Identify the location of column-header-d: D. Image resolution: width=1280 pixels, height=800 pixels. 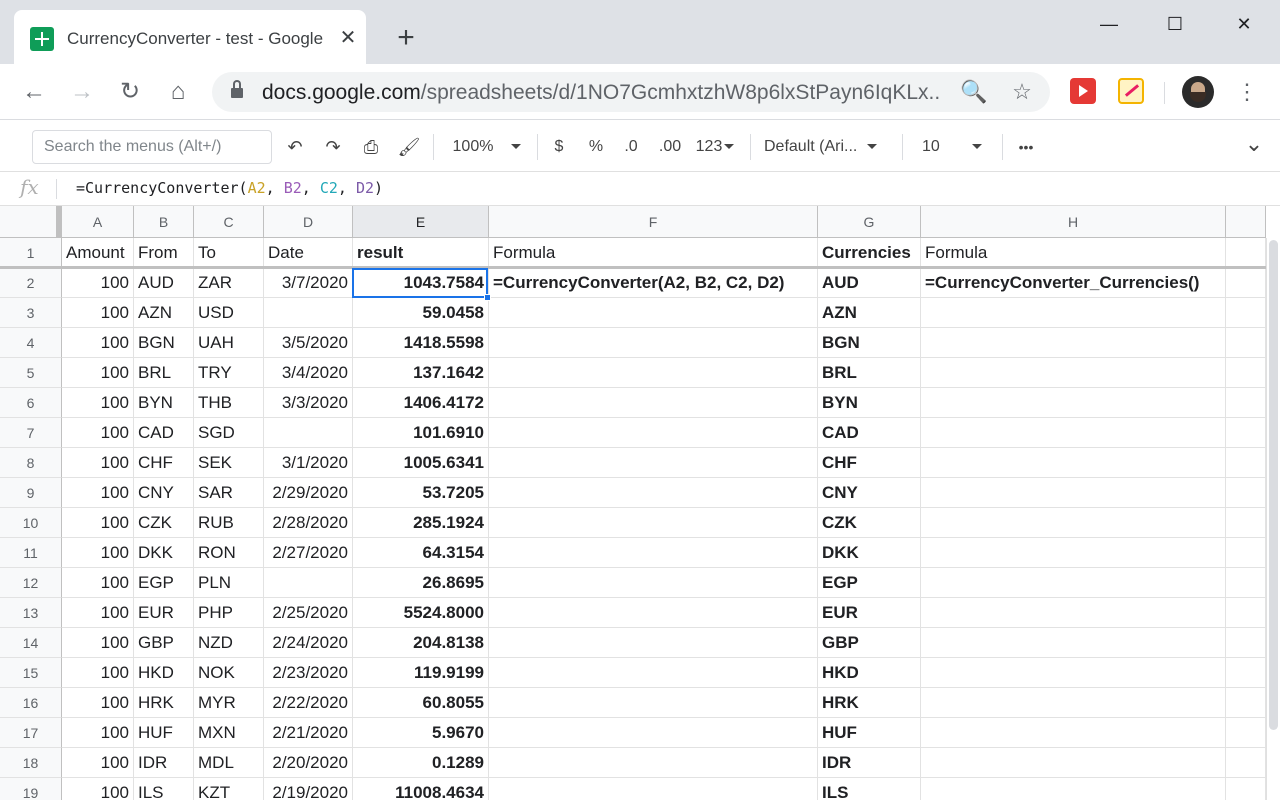
(308, 222).